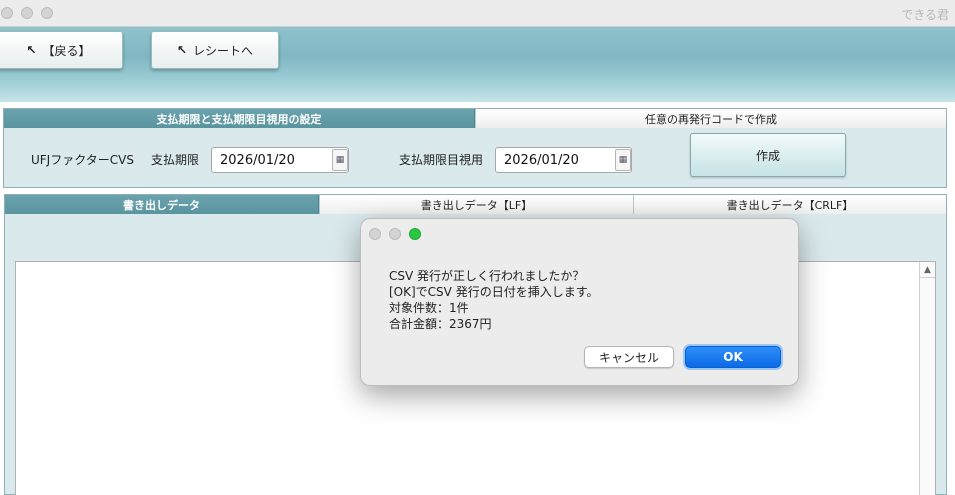 This screenshot has height=495, width=955. I want to click on dialog-zoom-icon, so click(415, 234).